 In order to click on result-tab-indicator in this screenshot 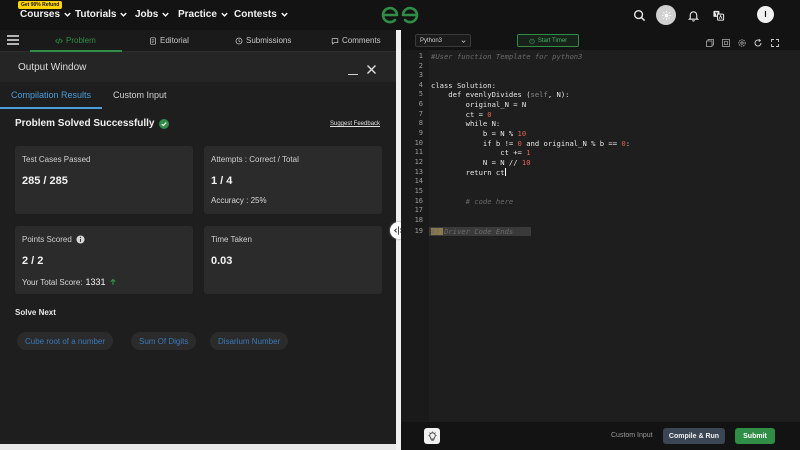, I will do `click(51, 108)`.